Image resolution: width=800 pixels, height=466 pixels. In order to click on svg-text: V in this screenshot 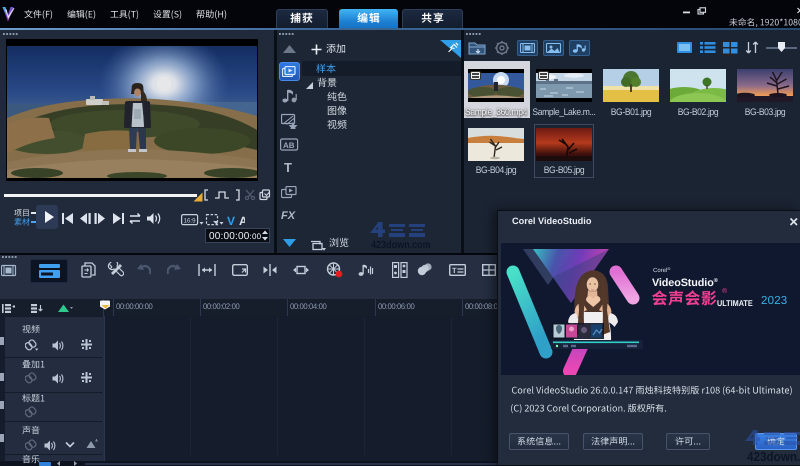, I will do `click(231, 220)`.